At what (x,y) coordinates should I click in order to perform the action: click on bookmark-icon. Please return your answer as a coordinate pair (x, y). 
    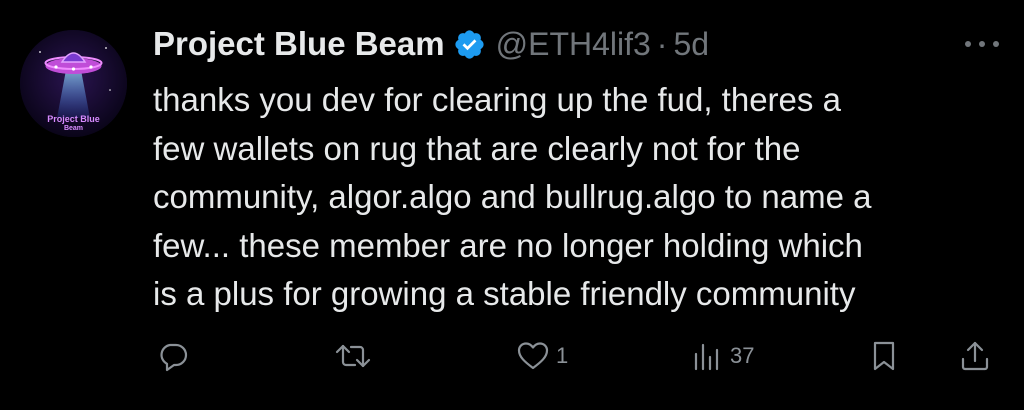
    Looking at the image, I should click on (884, 356).